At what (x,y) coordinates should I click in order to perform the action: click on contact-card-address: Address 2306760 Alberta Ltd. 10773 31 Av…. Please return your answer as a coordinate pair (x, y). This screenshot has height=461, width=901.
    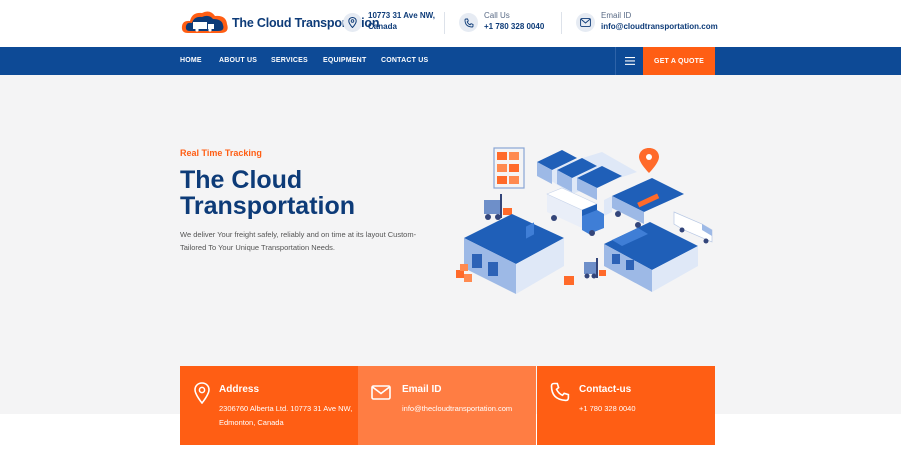
    Looking at the image, I should click on (269, 405).